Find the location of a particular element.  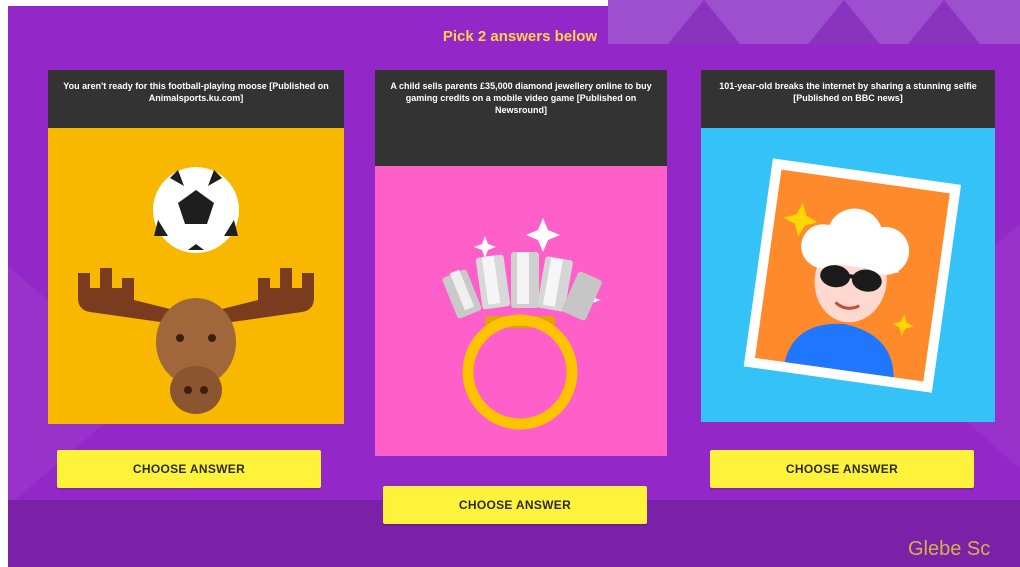

school-watermark: Glebe Sc is located at coordinates (949, 549).